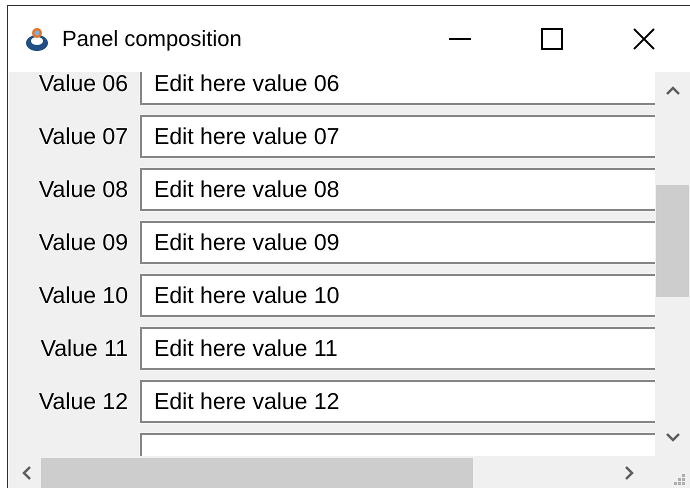 The image size is (690, 488). What do you see at coordinates (83, 242) in the screenshot?
I see `field-label: Value 09` at bounding box center [83, 242].